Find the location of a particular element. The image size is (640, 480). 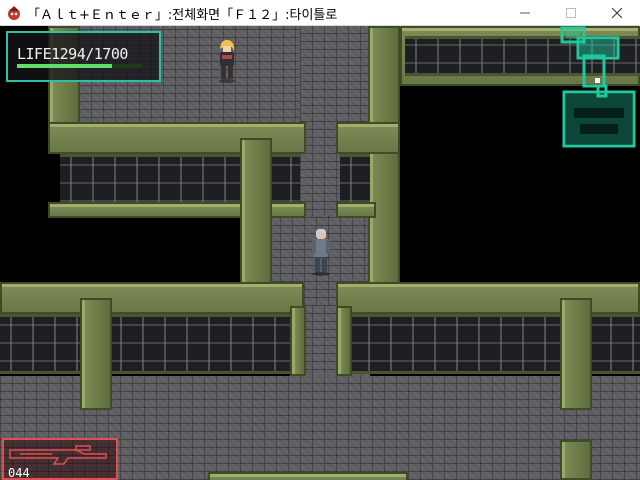

minimize-icon is located at coordinates (525, 13).